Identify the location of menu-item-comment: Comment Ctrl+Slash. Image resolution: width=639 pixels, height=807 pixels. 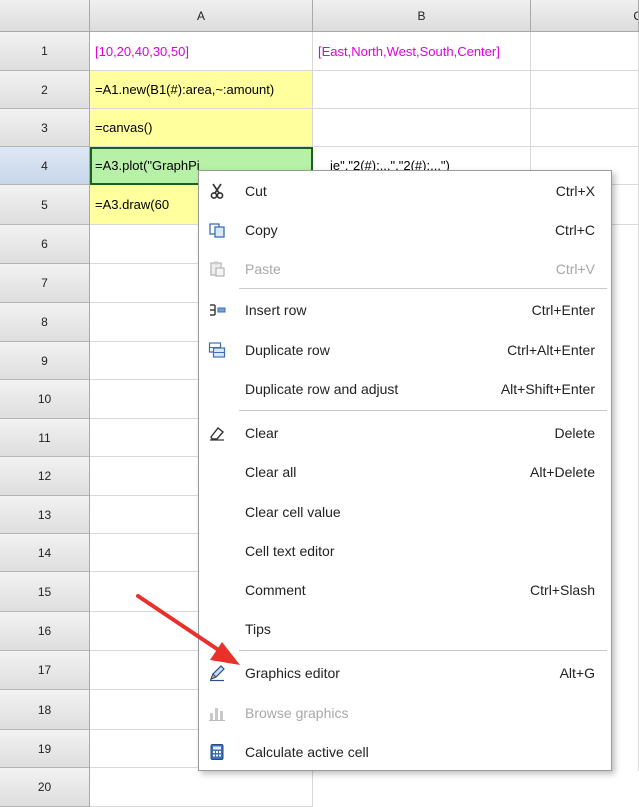
(405, 589).